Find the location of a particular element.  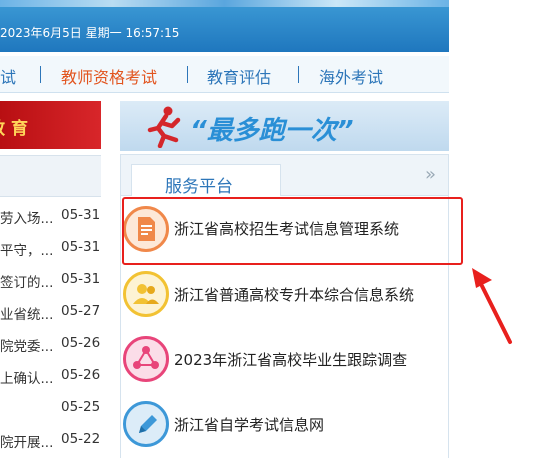

news-date: 05-22 is located at coordinates (81, 439).